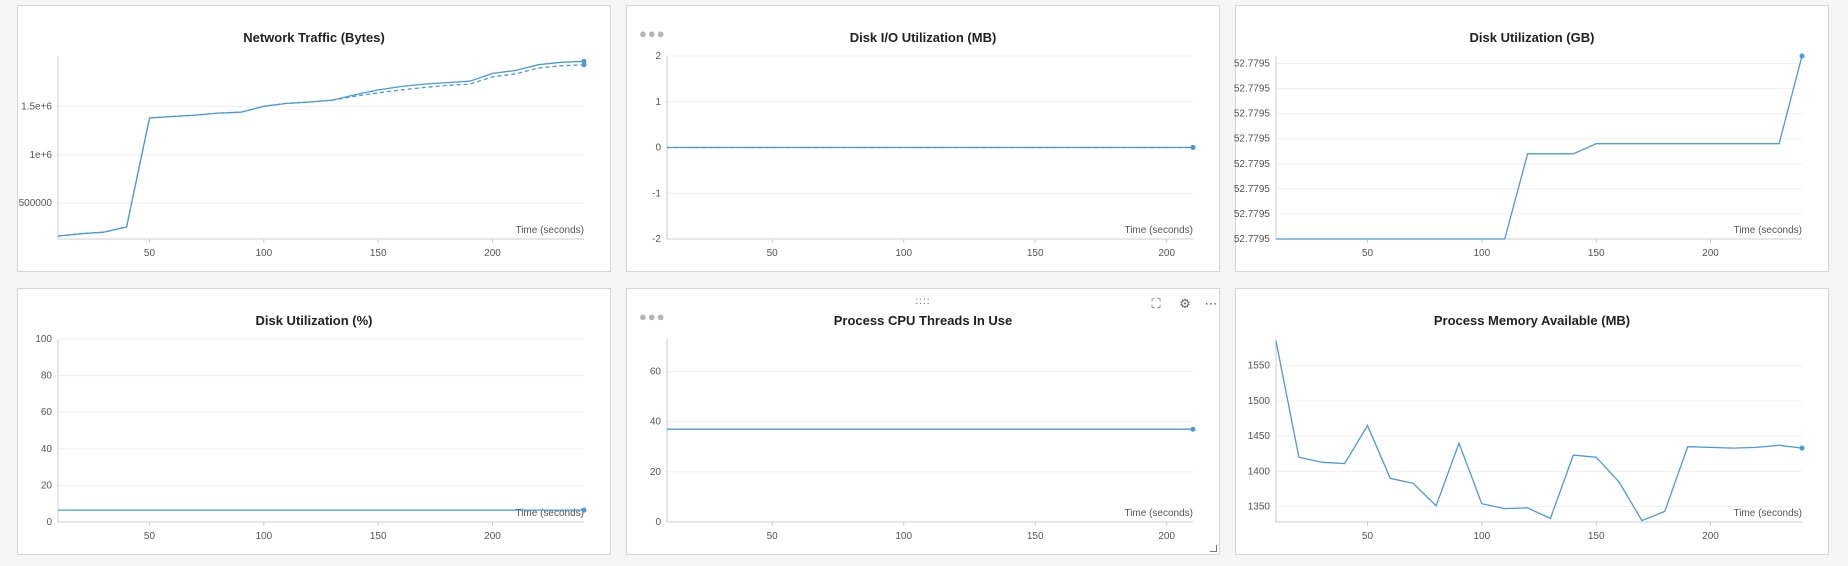 The width and height of the screenshot is (1848, 566). I want to click on y-tick-label: 1500, so click(1259, 401).